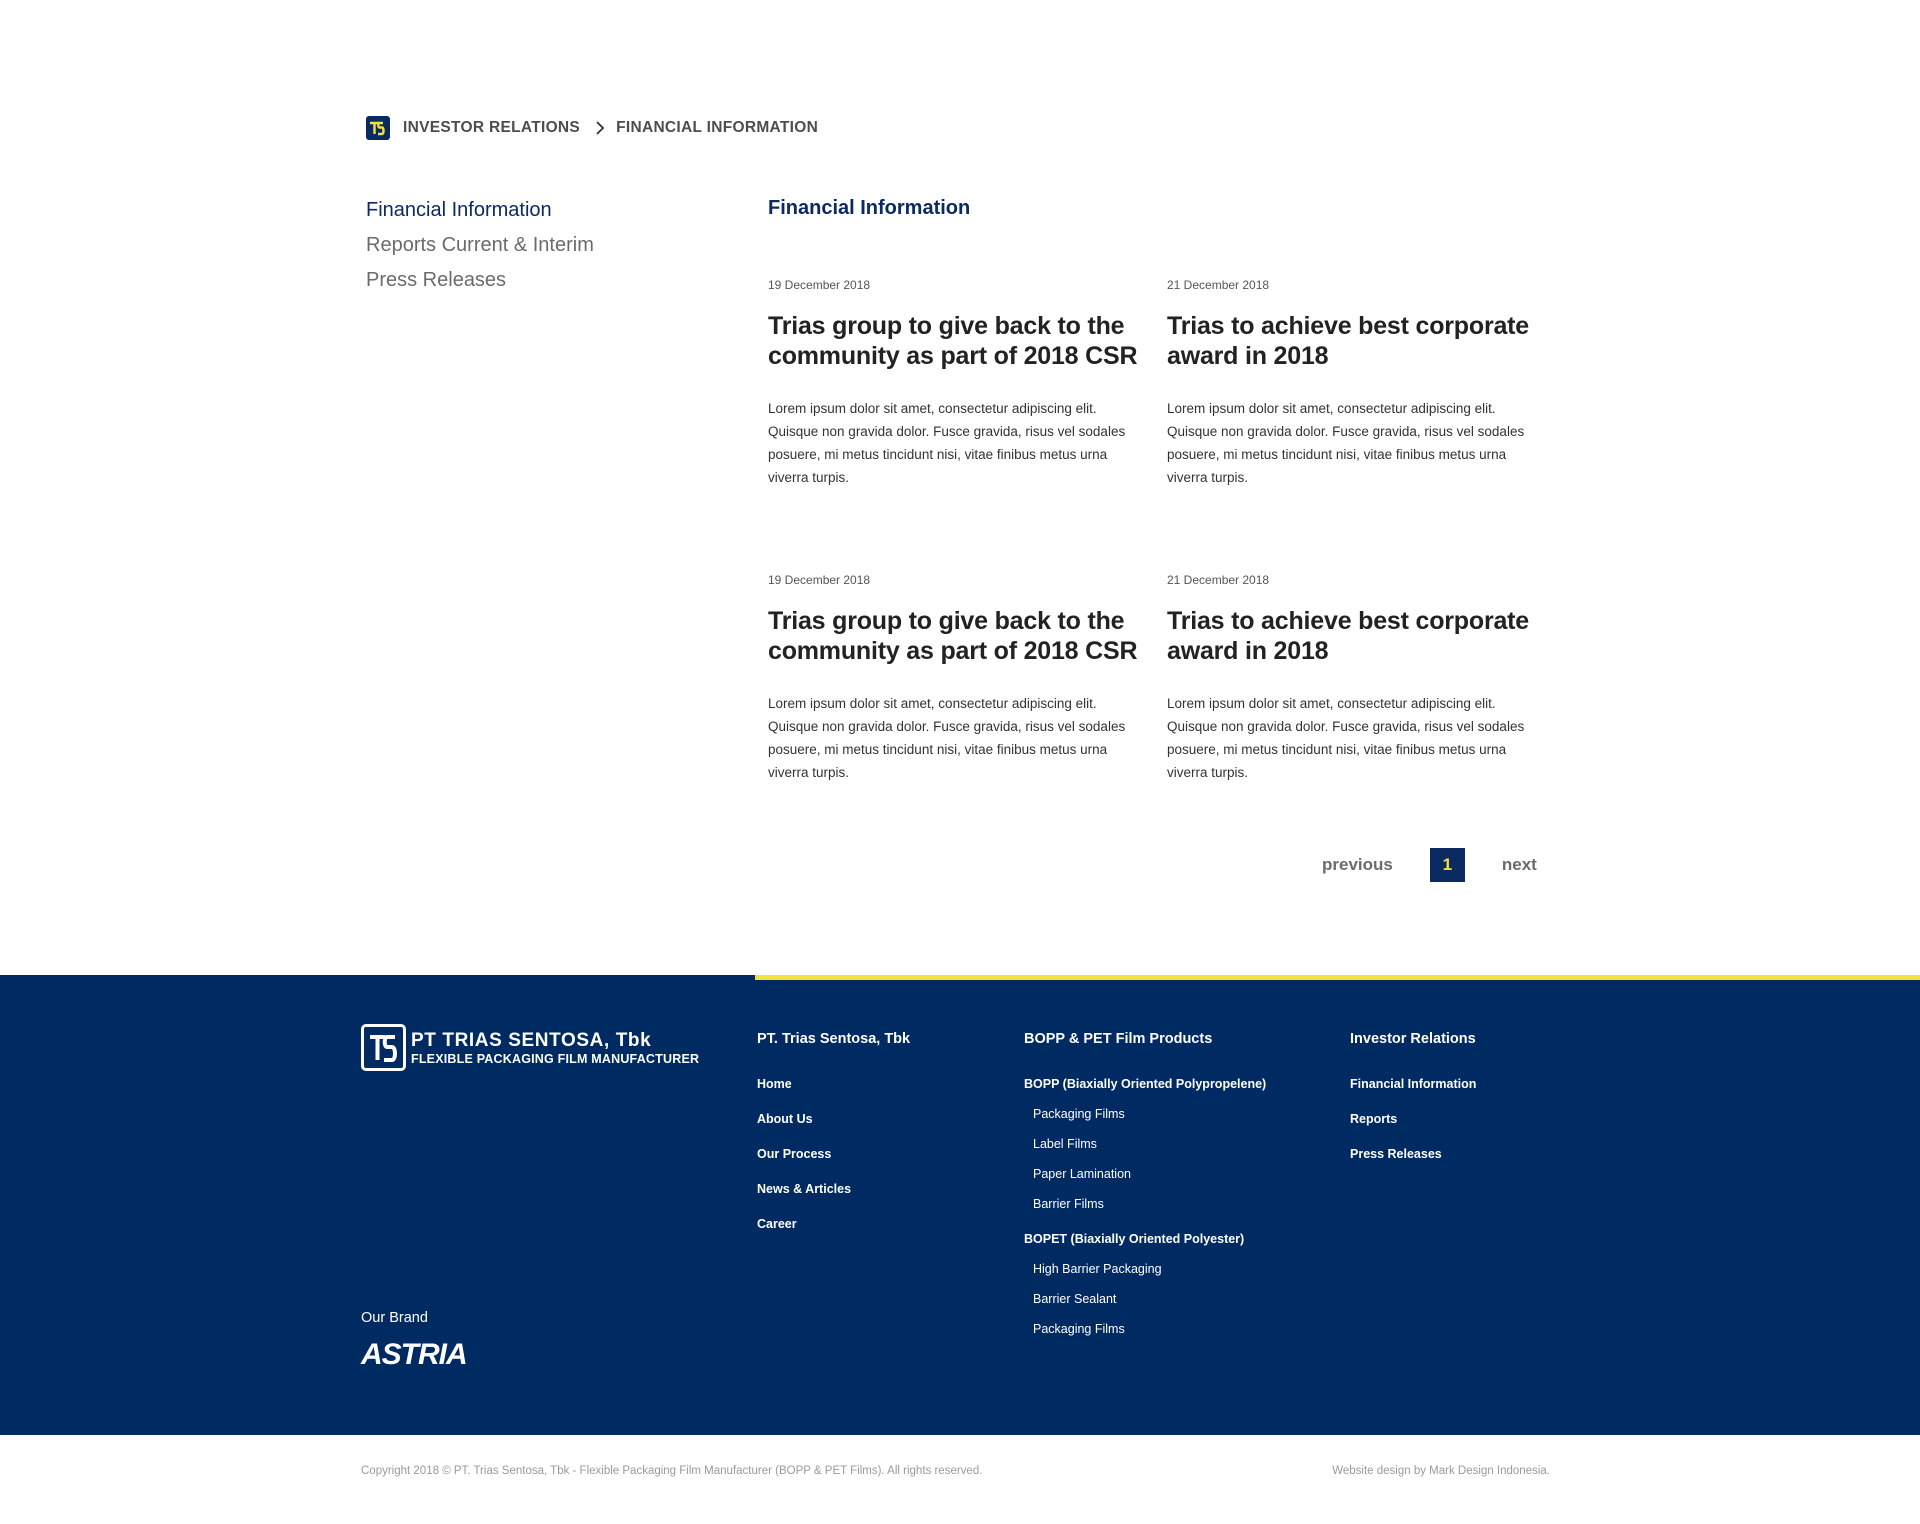 The height and width of the screenshot is (1524, 1920). Describe the element at coordinates (1413, 1039) in the screenshot. I see `footer-column-heading: Investor Relations` at that location.